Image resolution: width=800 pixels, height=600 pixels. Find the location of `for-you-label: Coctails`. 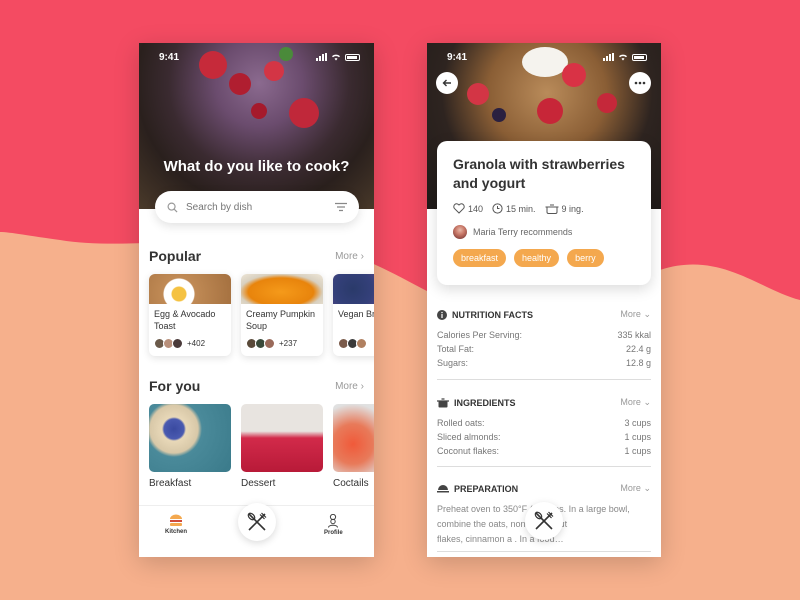

for-you-label: Coctails is located at coordinates (351, 483).